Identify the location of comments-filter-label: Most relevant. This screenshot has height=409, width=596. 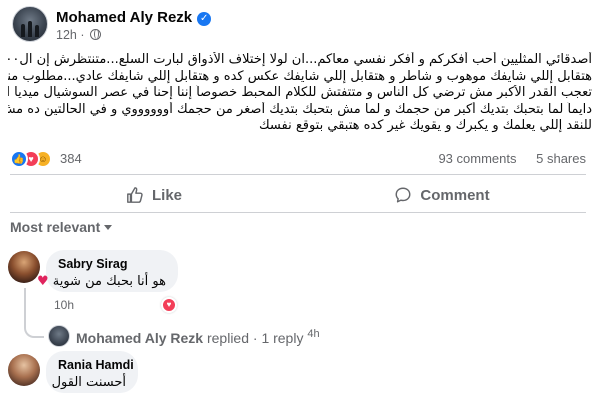
(55, 227).